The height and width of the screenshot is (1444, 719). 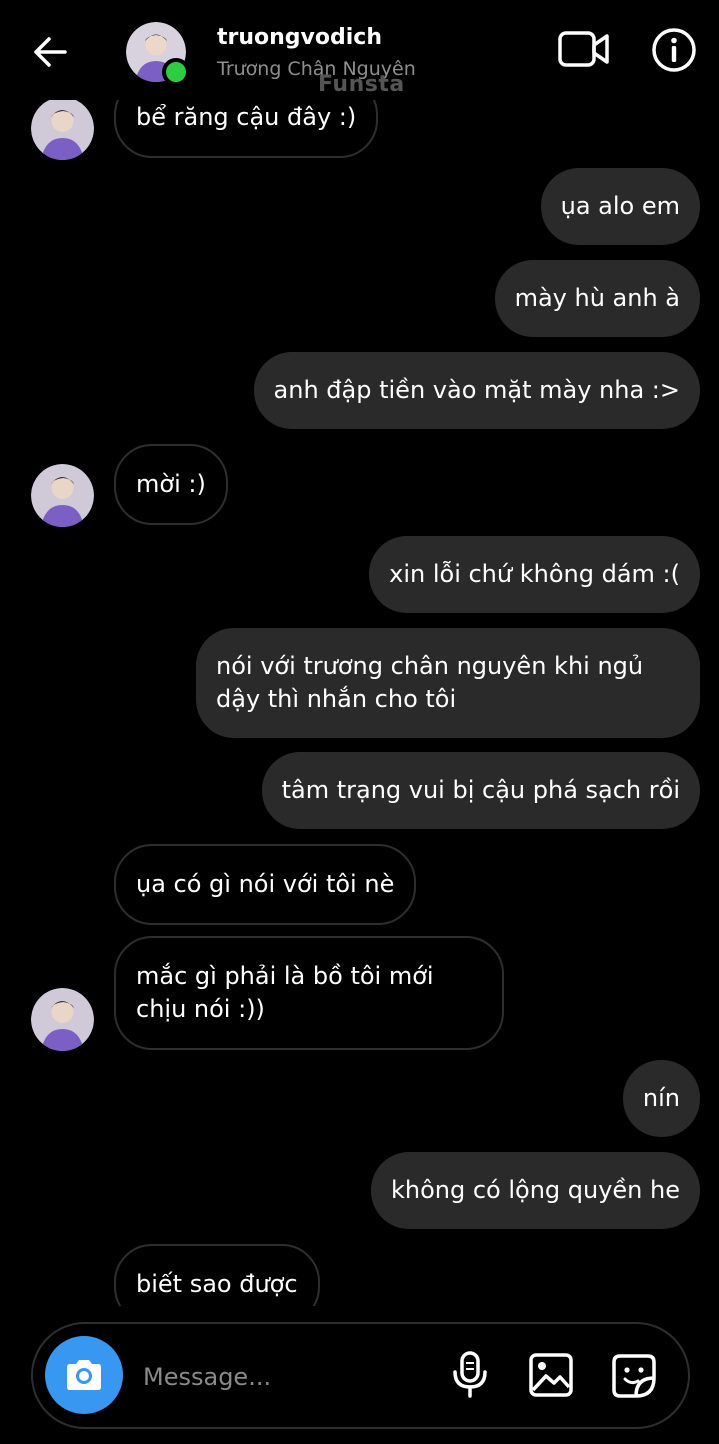 What do you see at coordinates (597, 298) in the screenshot?
I see `message-bubble-outgoing: mày hù anh à` at bounding box center [597, 298].